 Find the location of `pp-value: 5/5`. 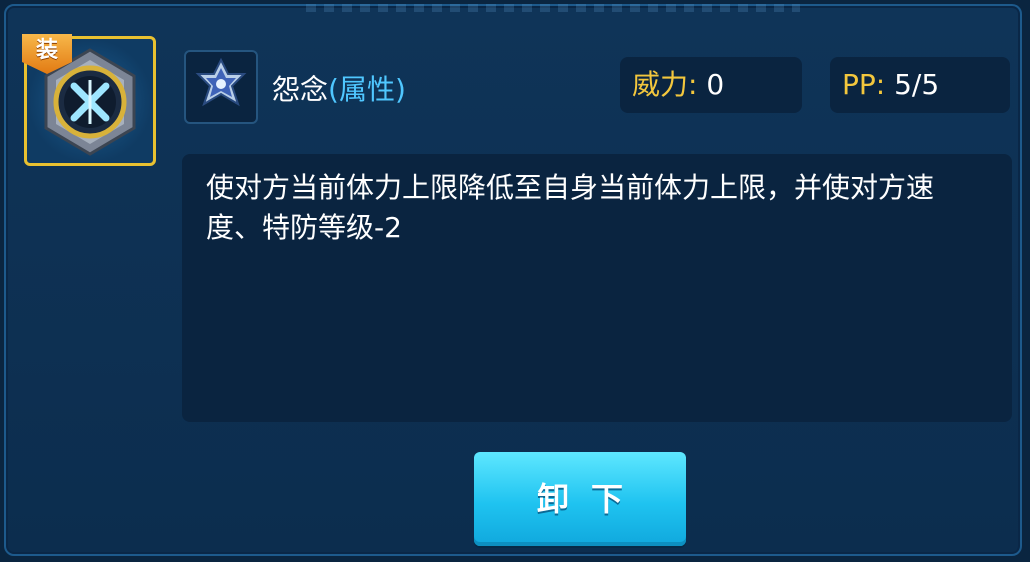

pp-value: 5/5 is located at coordinates (917, 84).